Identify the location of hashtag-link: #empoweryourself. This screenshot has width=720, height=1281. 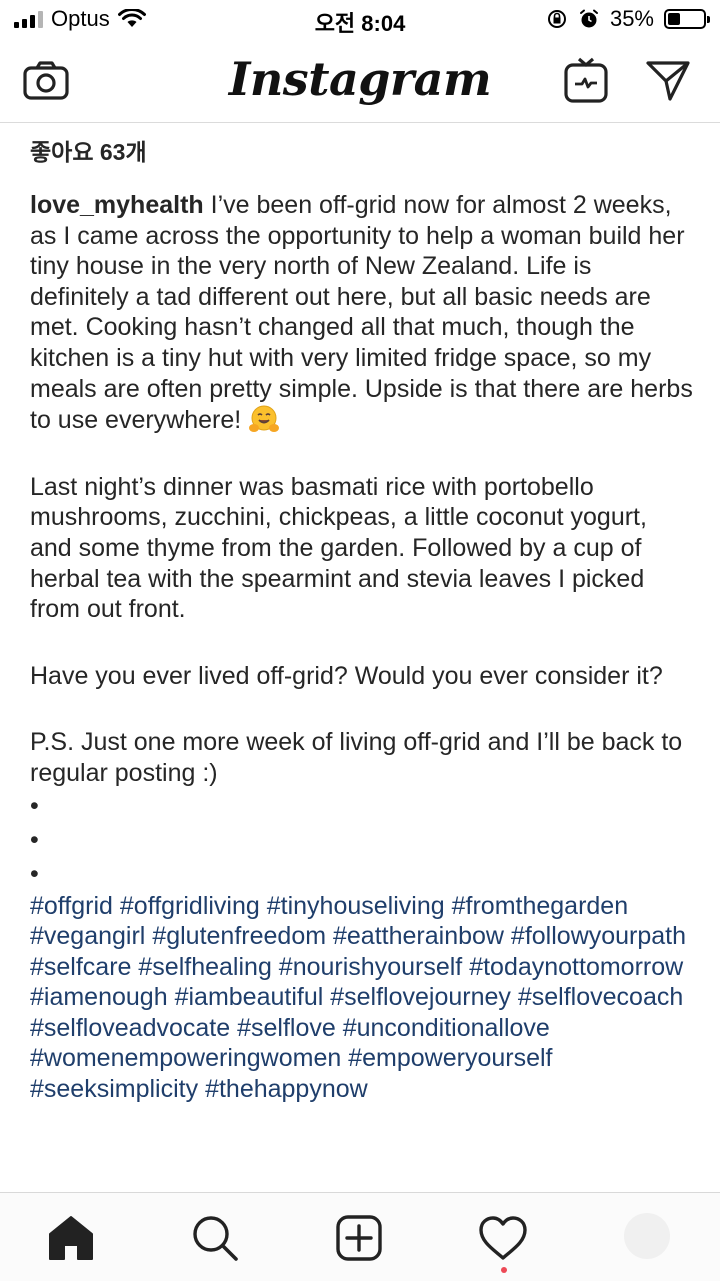
(450, 1058).